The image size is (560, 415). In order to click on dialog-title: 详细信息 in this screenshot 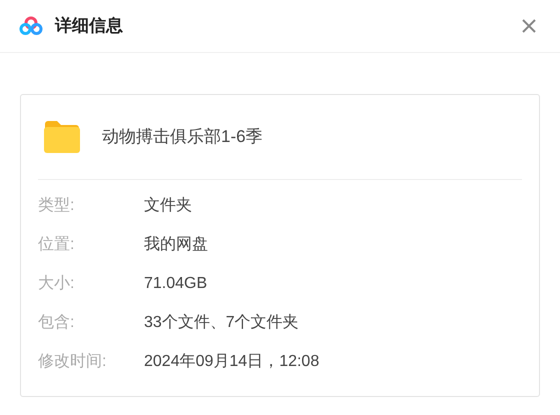, I will do `click(89, 26)`.